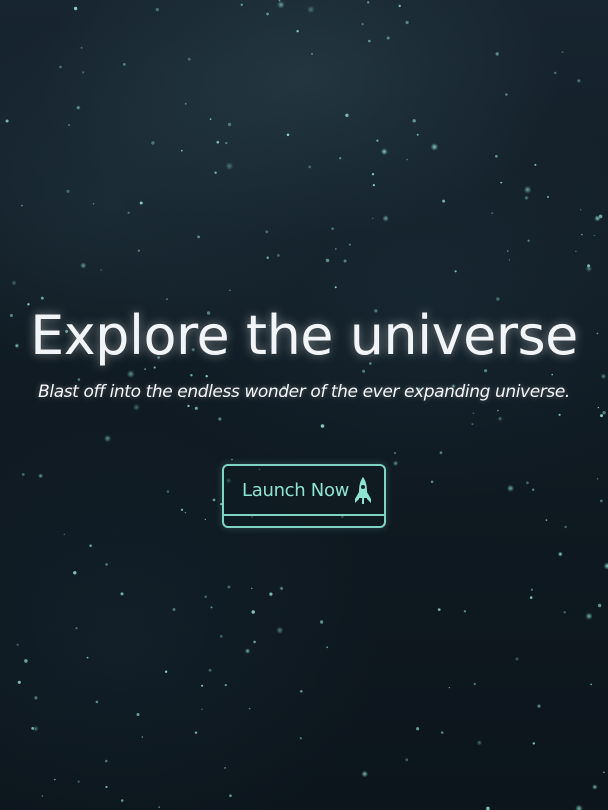 This screenshot has width=608, height=810. I want to click on hero-title: Explore the universe, so click(304, 335).